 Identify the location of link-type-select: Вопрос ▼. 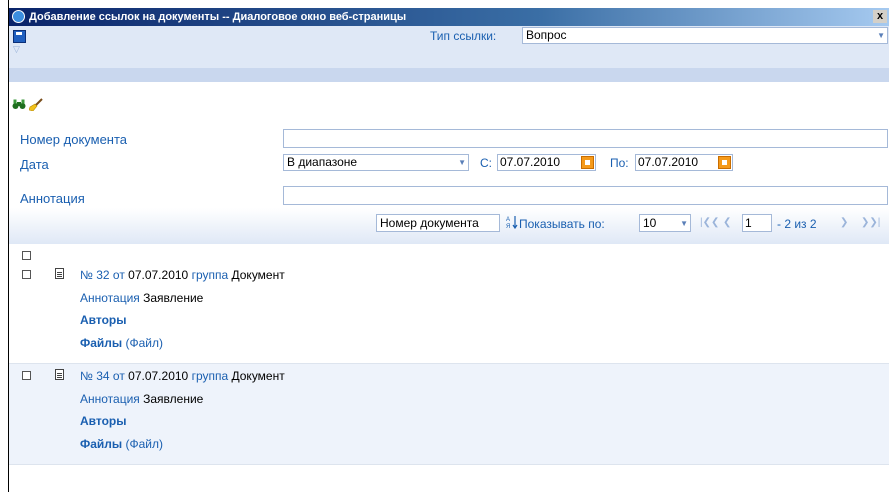
(705, 35).